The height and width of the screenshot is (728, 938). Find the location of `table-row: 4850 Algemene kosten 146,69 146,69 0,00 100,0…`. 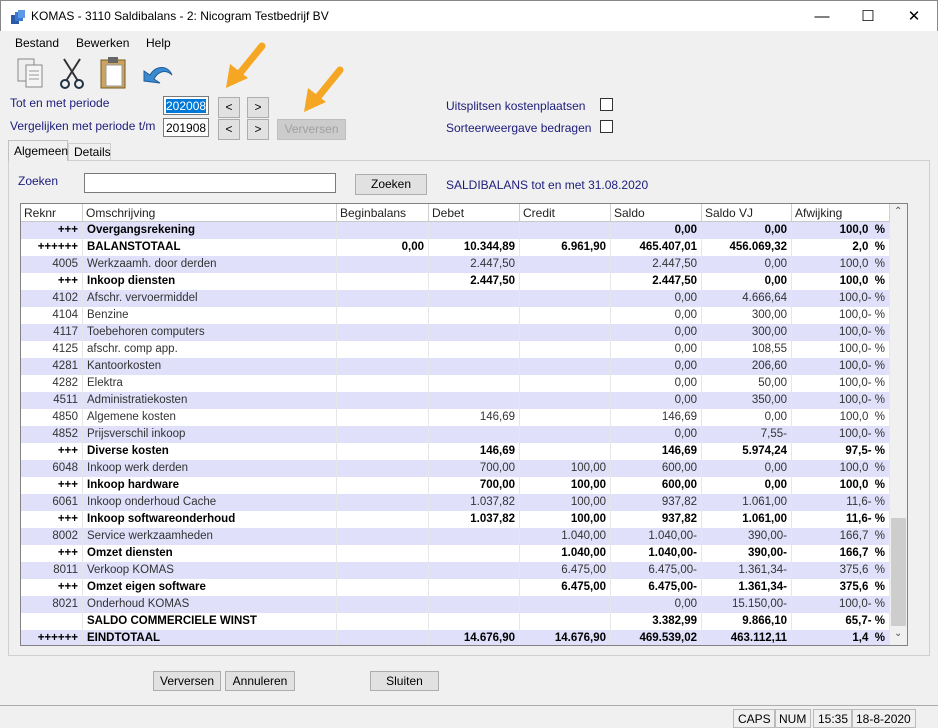

table-row: 4850 Algemene kosten 146,69 146,69 0,00 100,0… is located at coordinates (455, 417).